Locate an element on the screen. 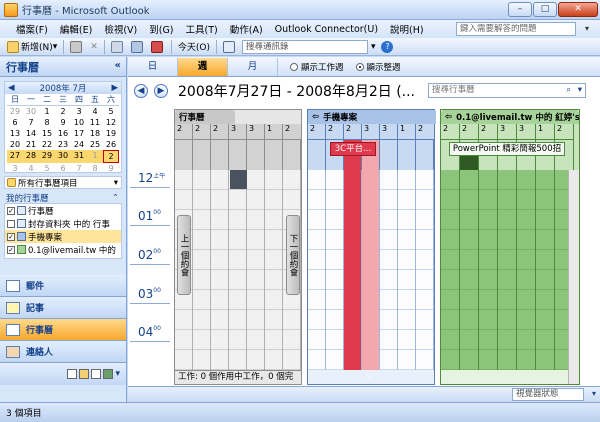  day-cell: 18 is located at coordinates (95, 133).